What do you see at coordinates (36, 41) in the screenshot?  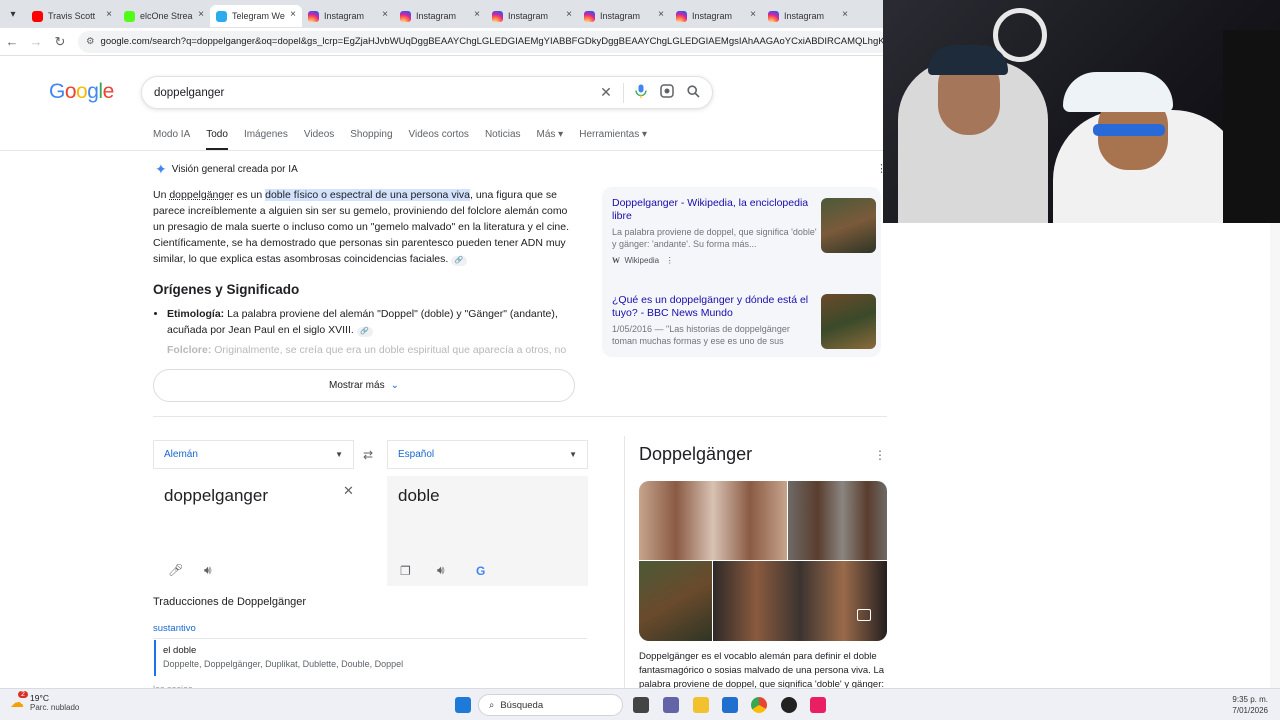 I see `forward-icon: →` at bounding box center [36, 41].